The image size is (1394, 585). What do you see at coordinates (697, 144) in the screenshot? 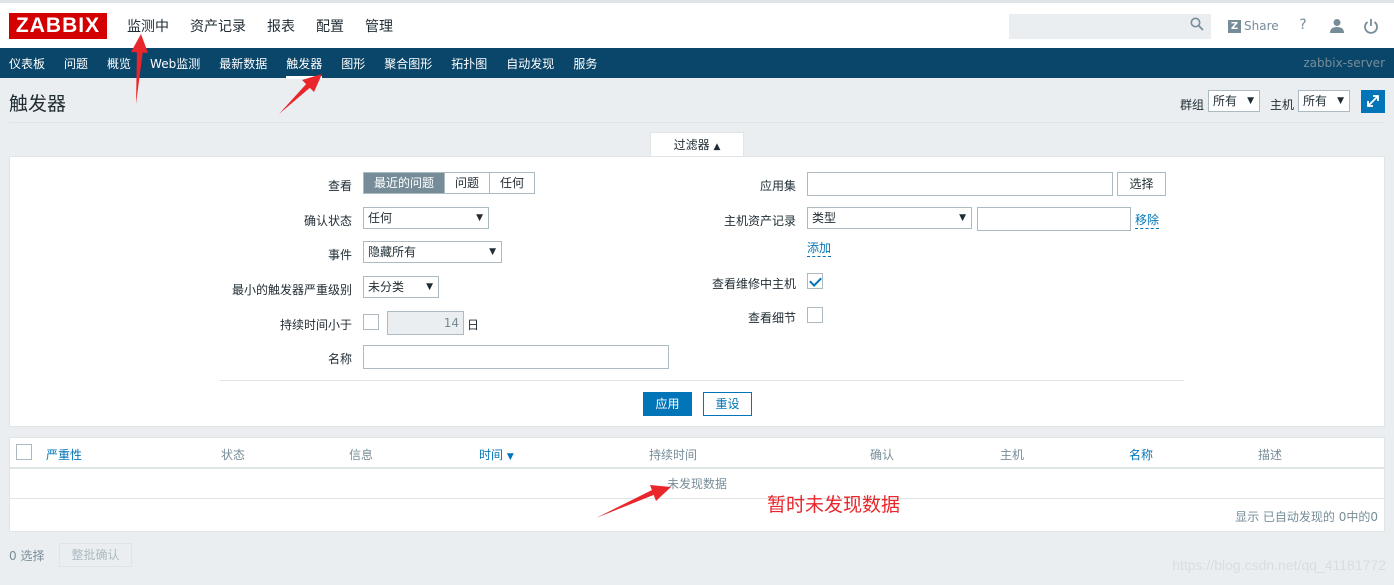
I see `filter-tab: 过滤器 ▲` at bounding box center [697, 144].